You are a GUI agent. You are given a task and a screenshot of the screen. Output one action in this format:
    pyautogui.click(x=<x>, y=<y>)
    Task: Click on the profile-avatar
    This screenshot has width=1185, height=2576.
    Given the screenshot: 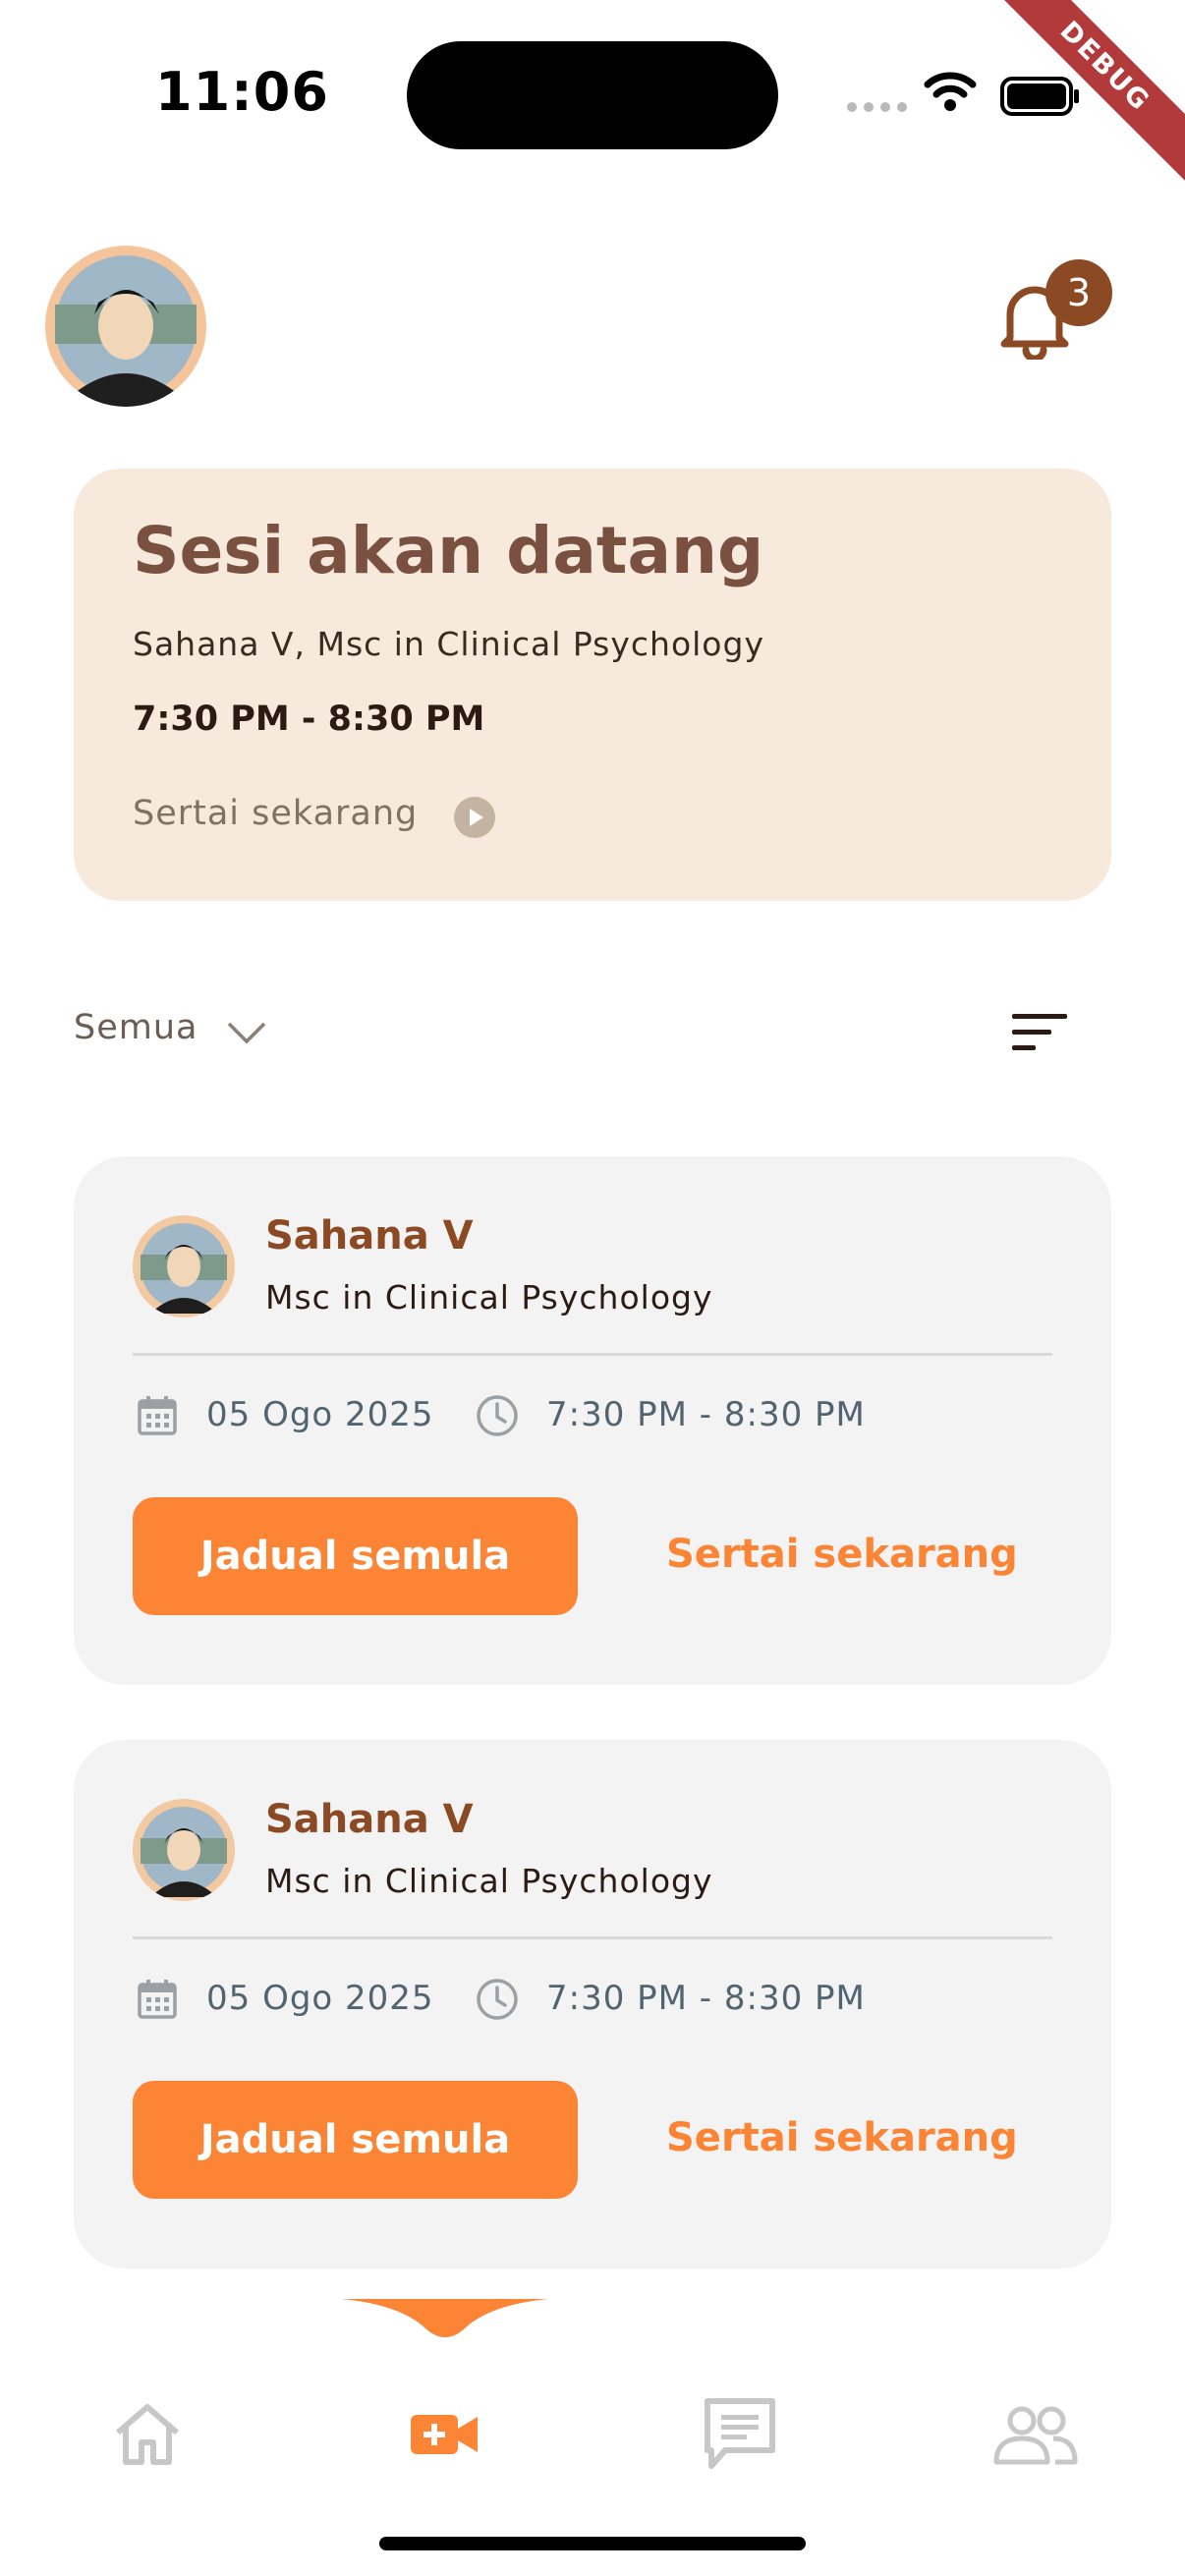 What is the action you would take?
    pyautogui.click(x=126, y=326)
    